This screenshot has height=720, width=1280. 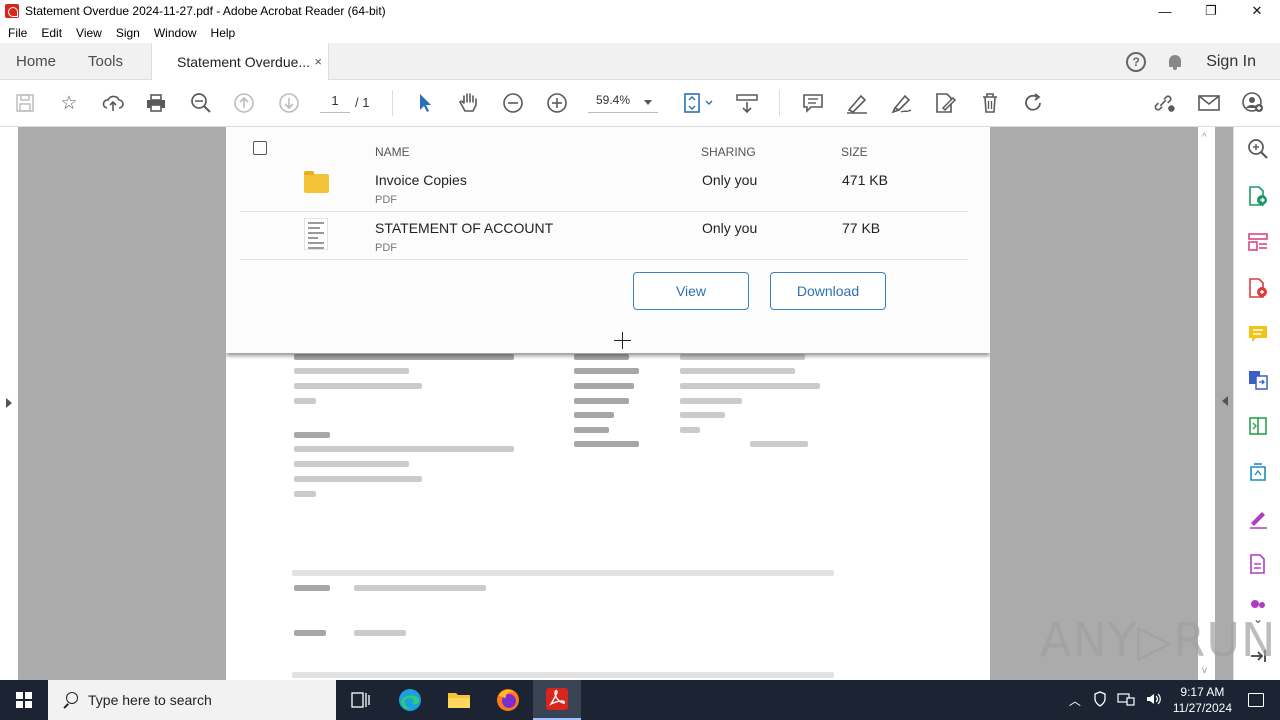 I want to click on close-window-button: ✕, so click(x=1257, y=11).